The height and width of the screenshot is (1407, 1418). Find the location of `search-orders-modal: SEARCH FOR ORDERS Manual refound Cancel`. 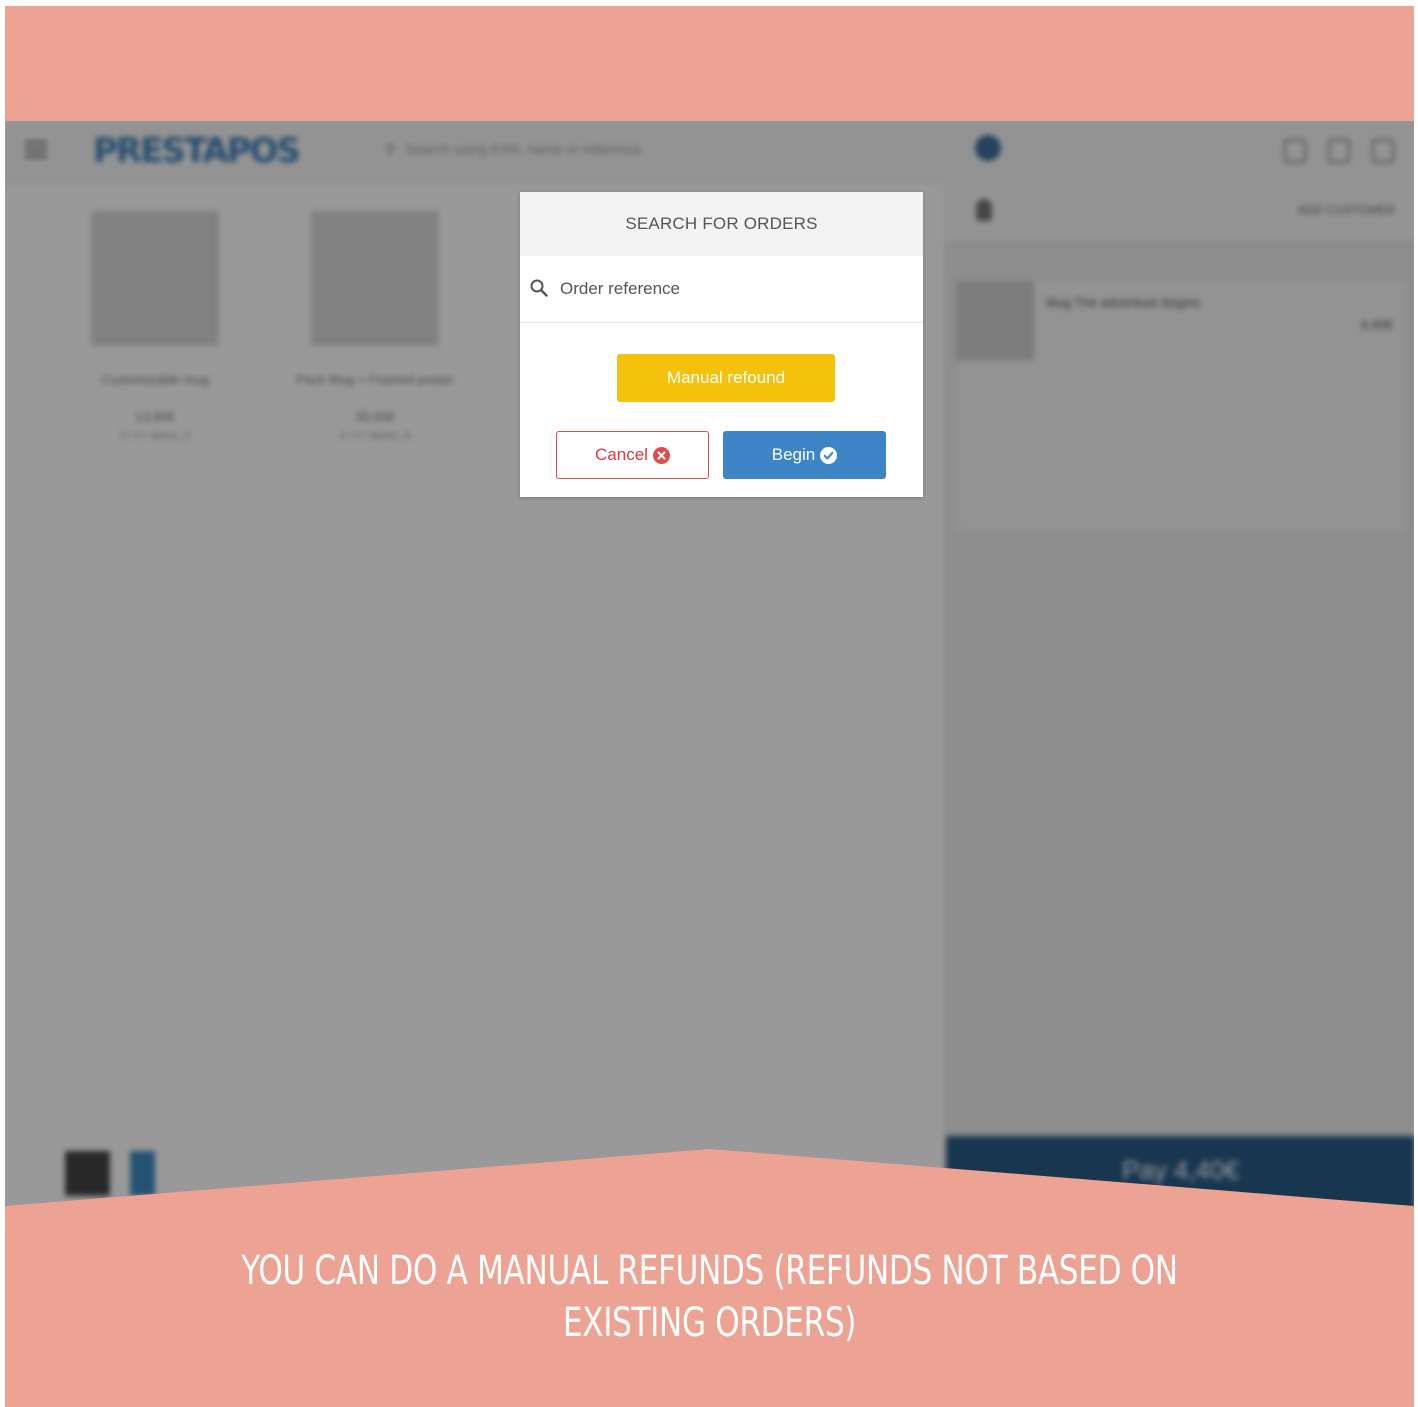

search-orders-modal: SEARCH FOR ORDERS Manual refound Cancel is located at coordinates (721, 344).